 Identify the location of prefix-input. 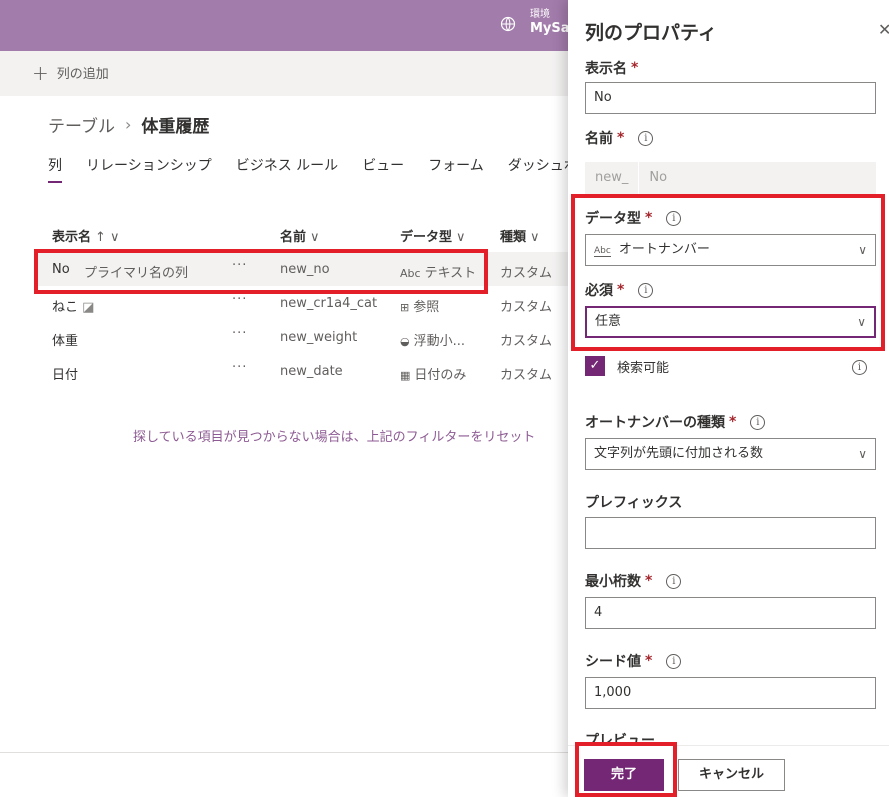
(730, 533).